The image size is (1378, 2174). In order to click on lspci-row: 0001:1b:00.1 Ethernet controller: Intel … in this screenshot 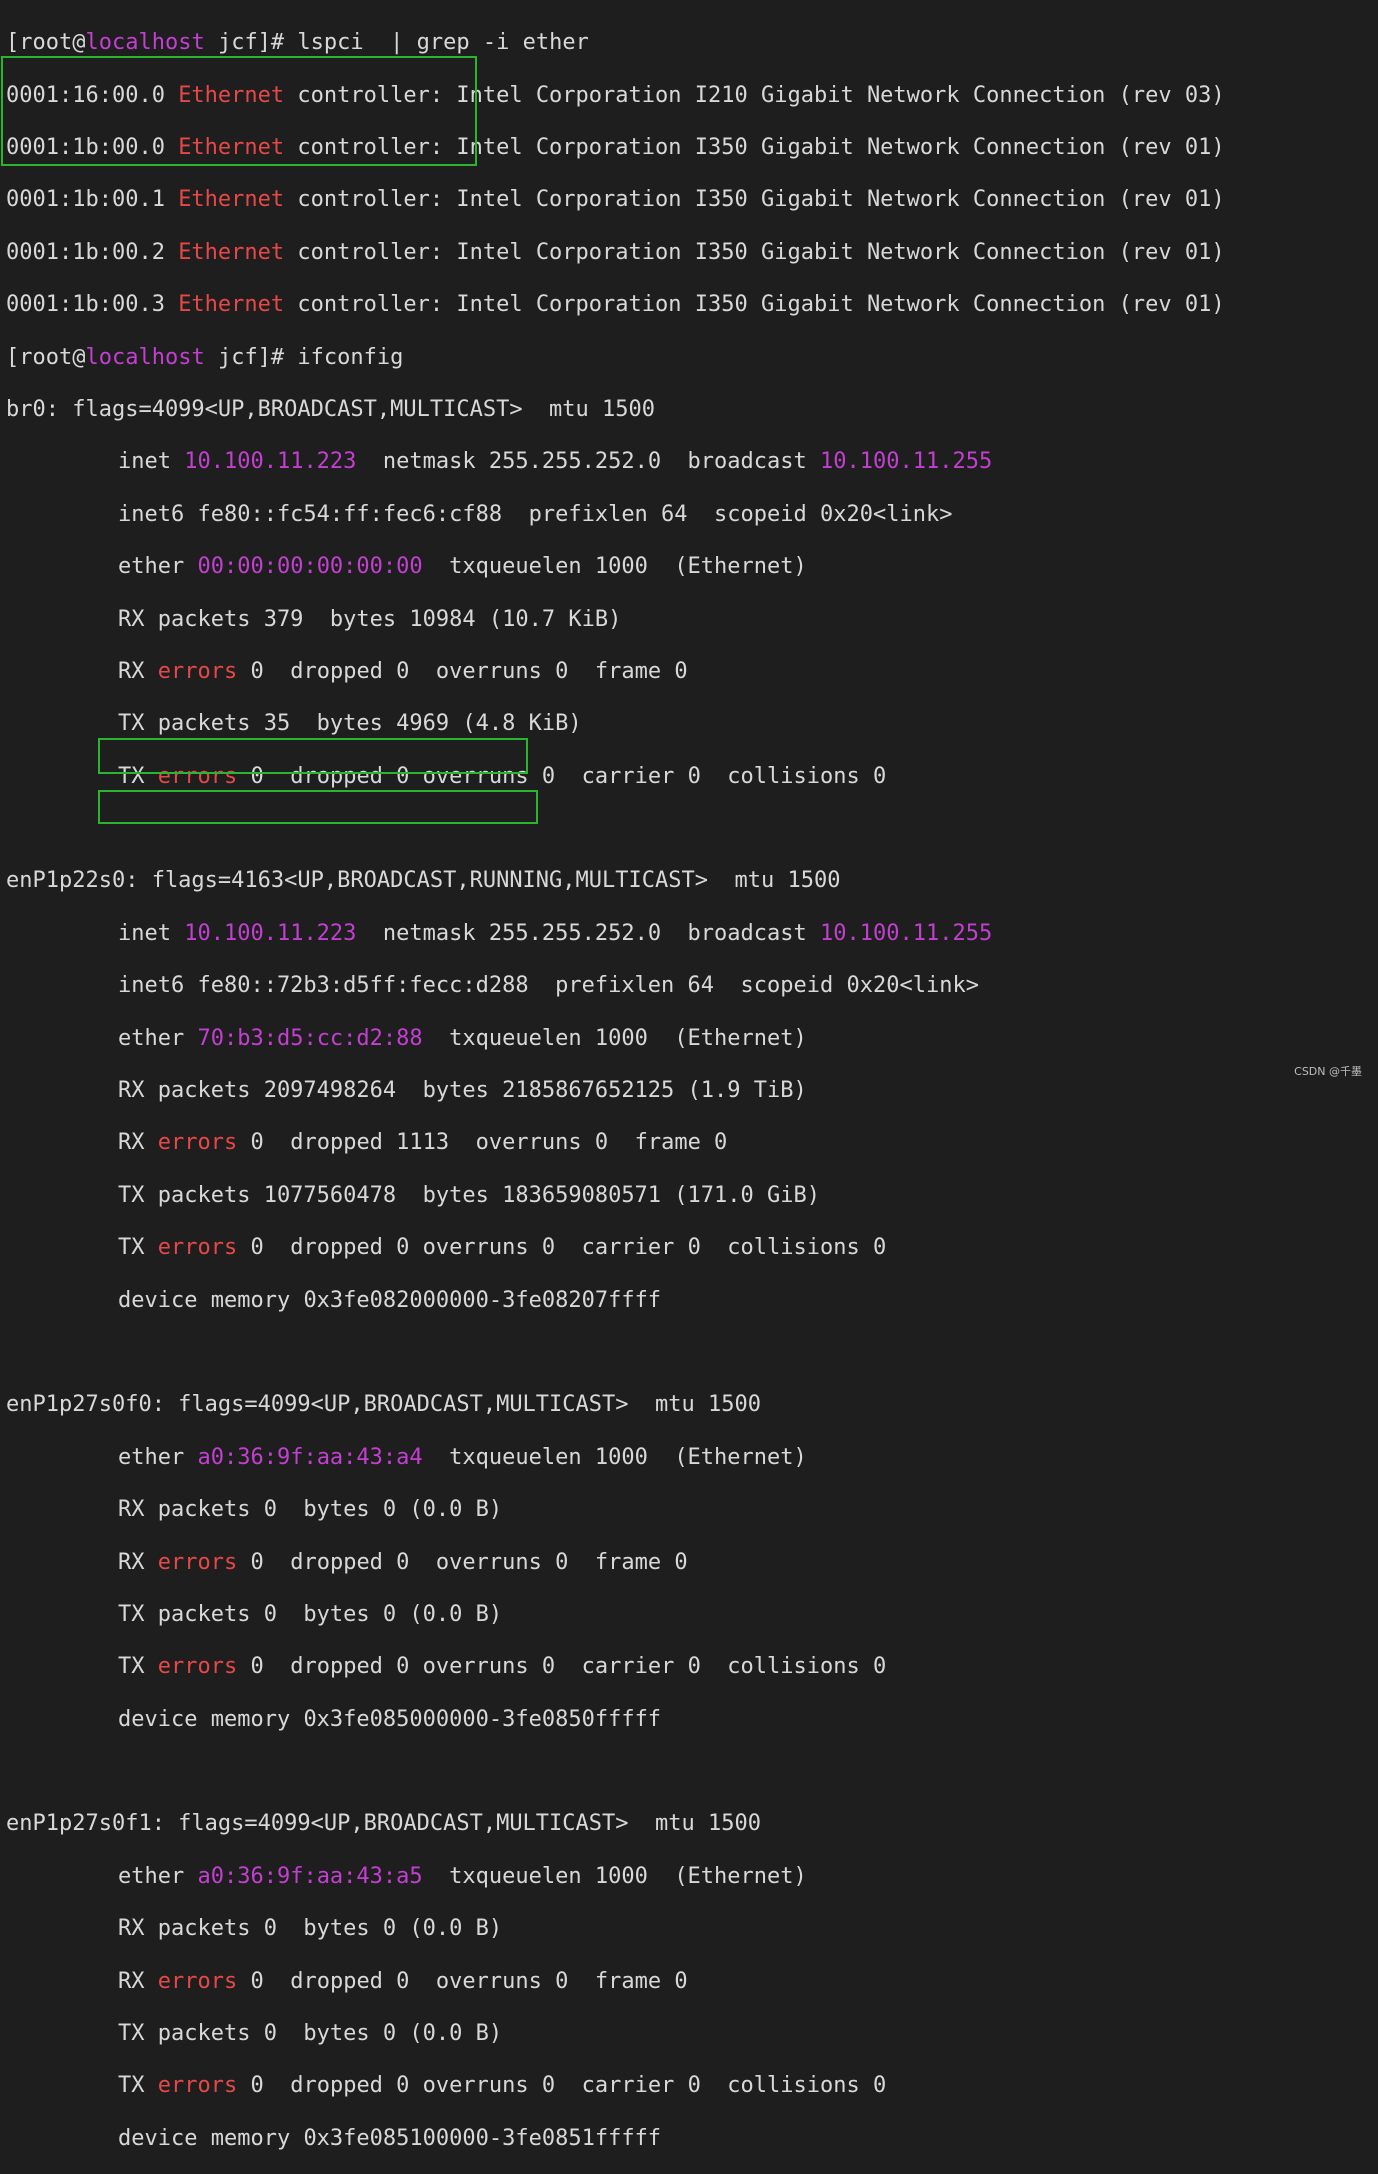, I will do `click(690, 200)`.